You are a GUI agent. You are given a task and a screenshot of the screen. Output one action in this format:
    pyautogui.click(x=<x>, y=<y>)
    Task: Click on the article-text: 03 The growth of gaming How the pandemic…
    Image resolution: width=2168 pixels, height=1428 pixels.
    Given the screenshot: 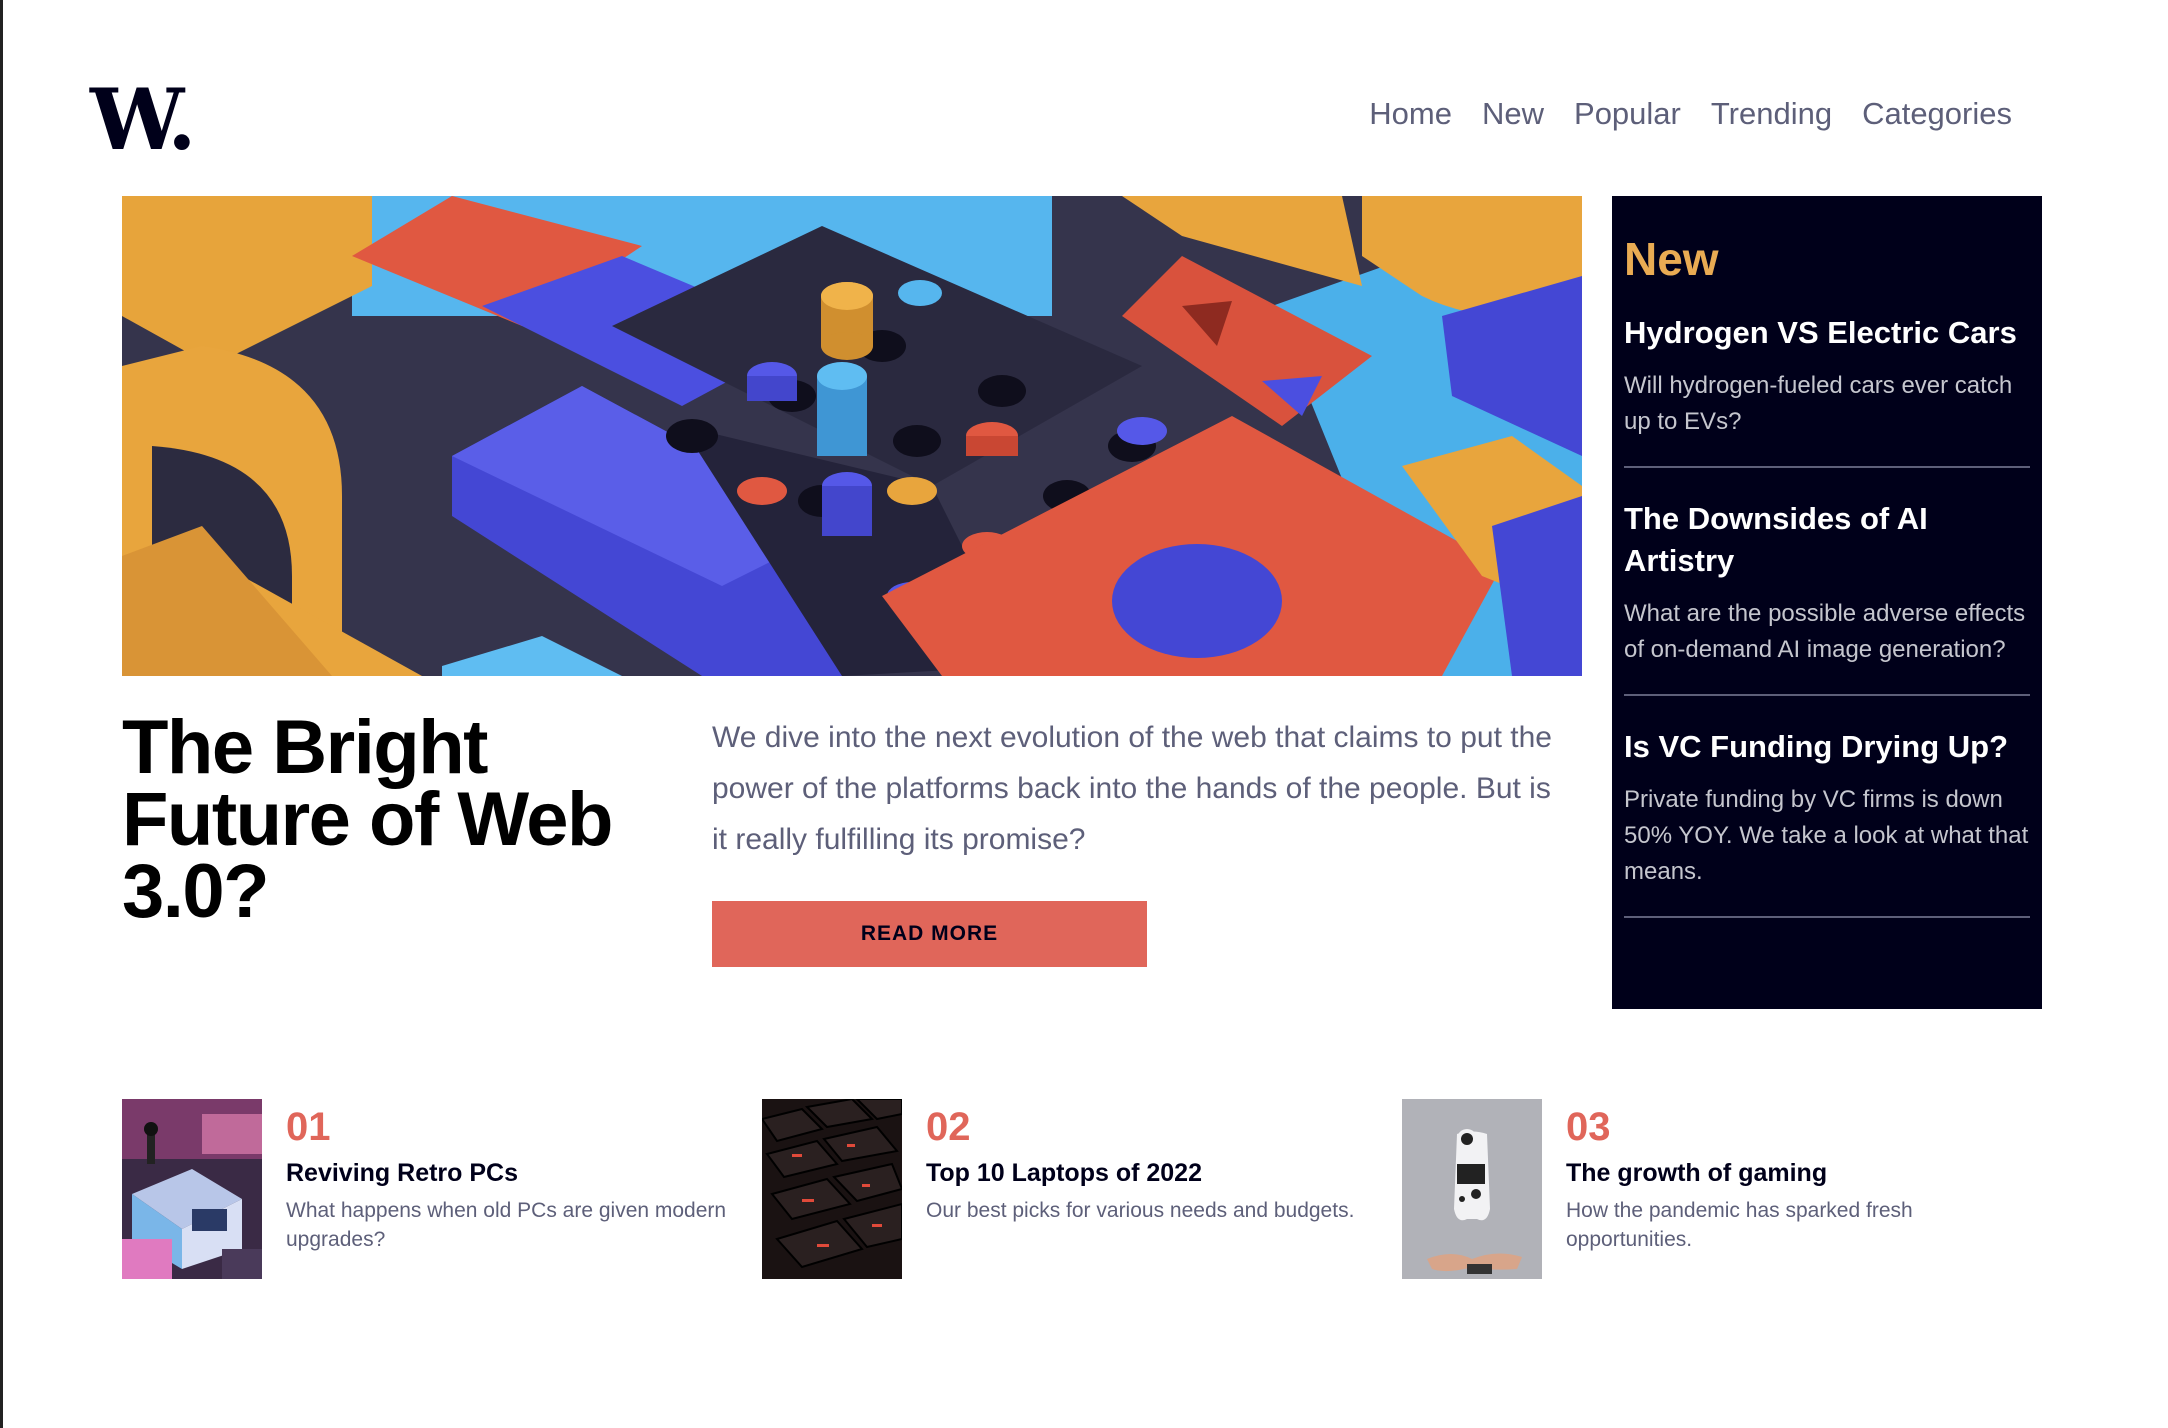 What is the action you would take?
    pyautogui.click(x=1766, y=1189)
    